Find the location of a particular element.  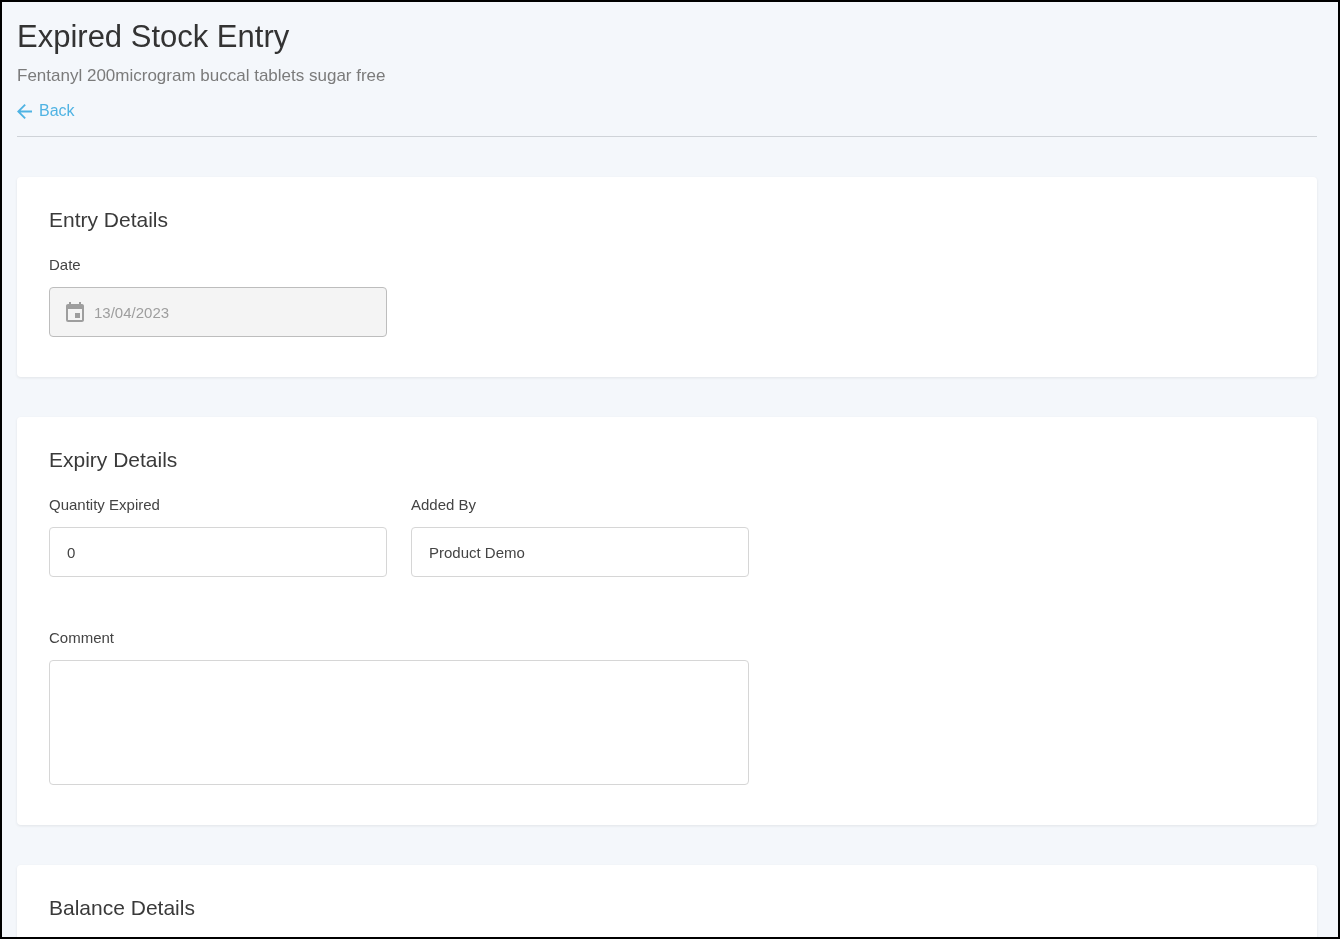

field-label: Comment is located at coordinates (82, 638).